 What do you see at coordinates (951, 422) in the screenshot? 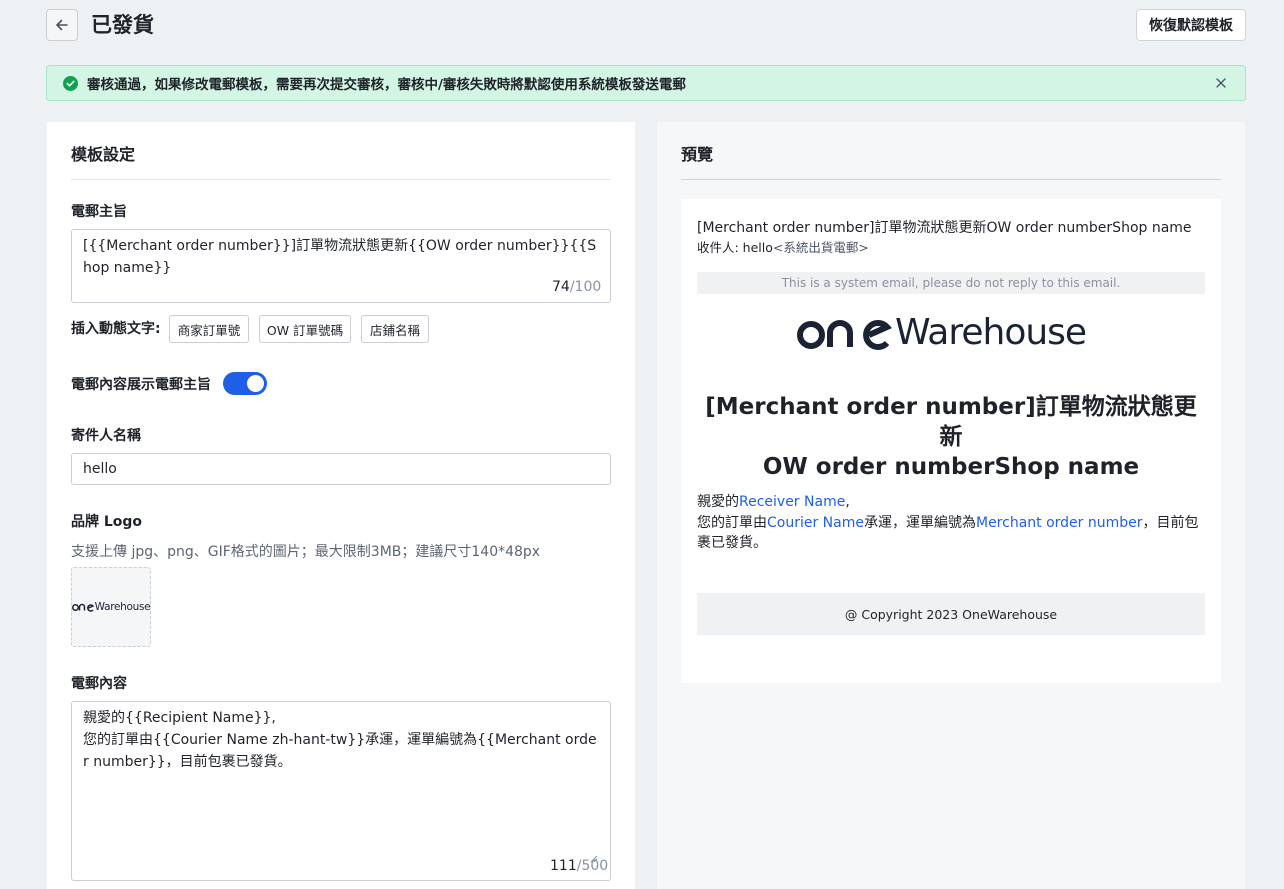
I see `heading-line-1: [Merchant order number]訂單物流狀態更新` at bounding box center [951, 422].